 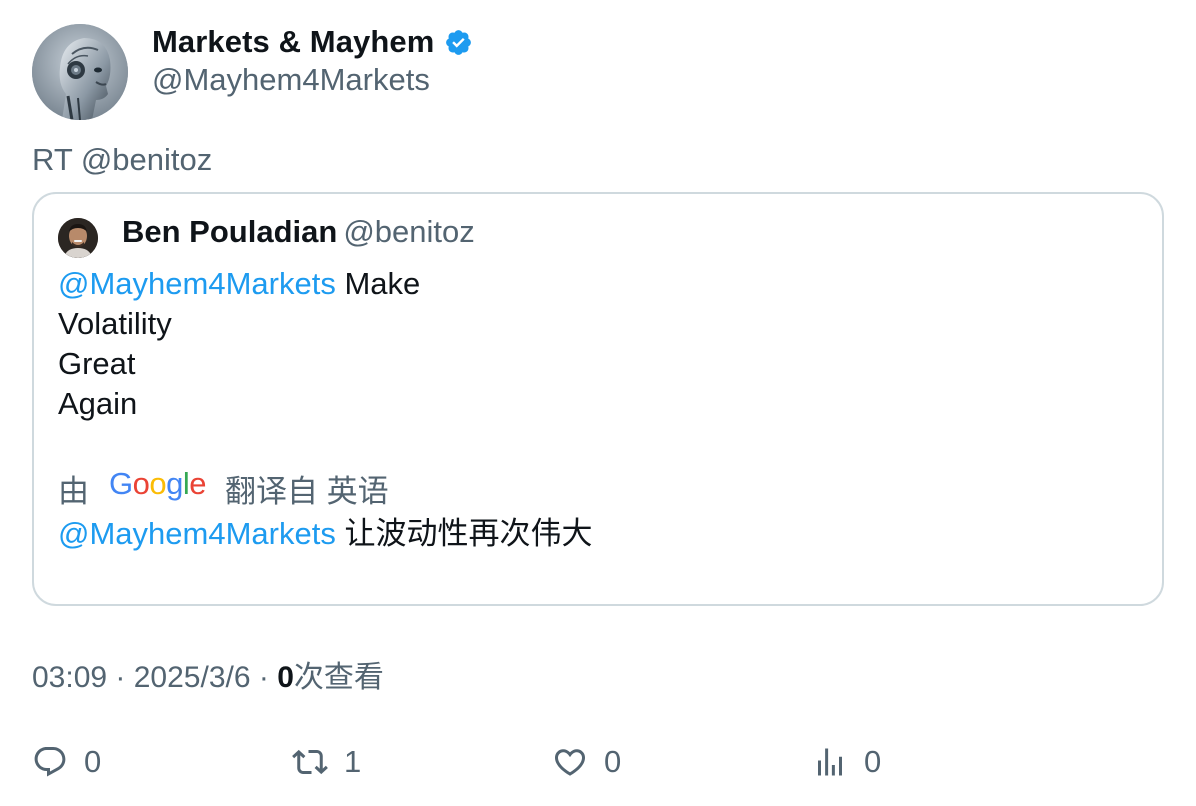 I want to click on mention-link: @Mayhem4Markets, so click(x=197, y=283).